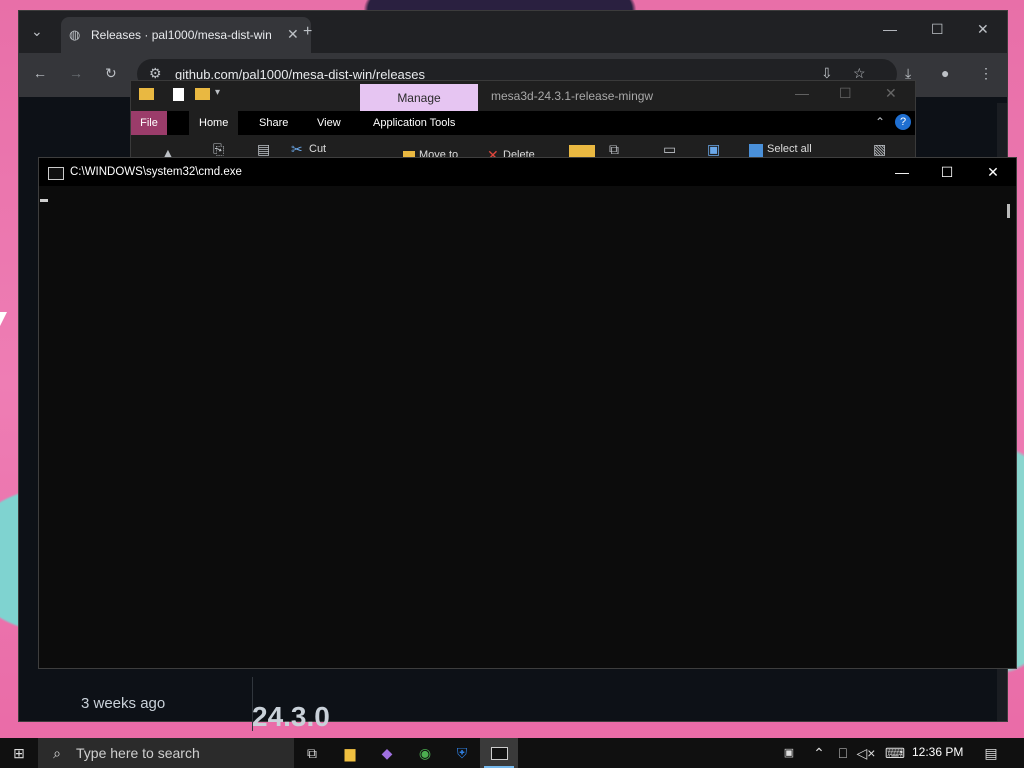  Describe the element at coordinates (845, 93) in the screenshot. I see `explorer-maximize-icon: ☐` at that location.